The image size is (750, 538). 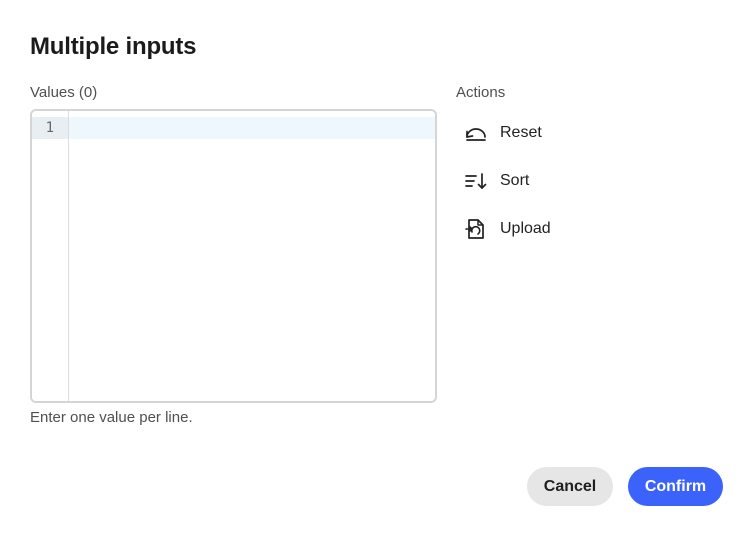 I want to click on upload-action: Upload, so click(x=507, y=229).